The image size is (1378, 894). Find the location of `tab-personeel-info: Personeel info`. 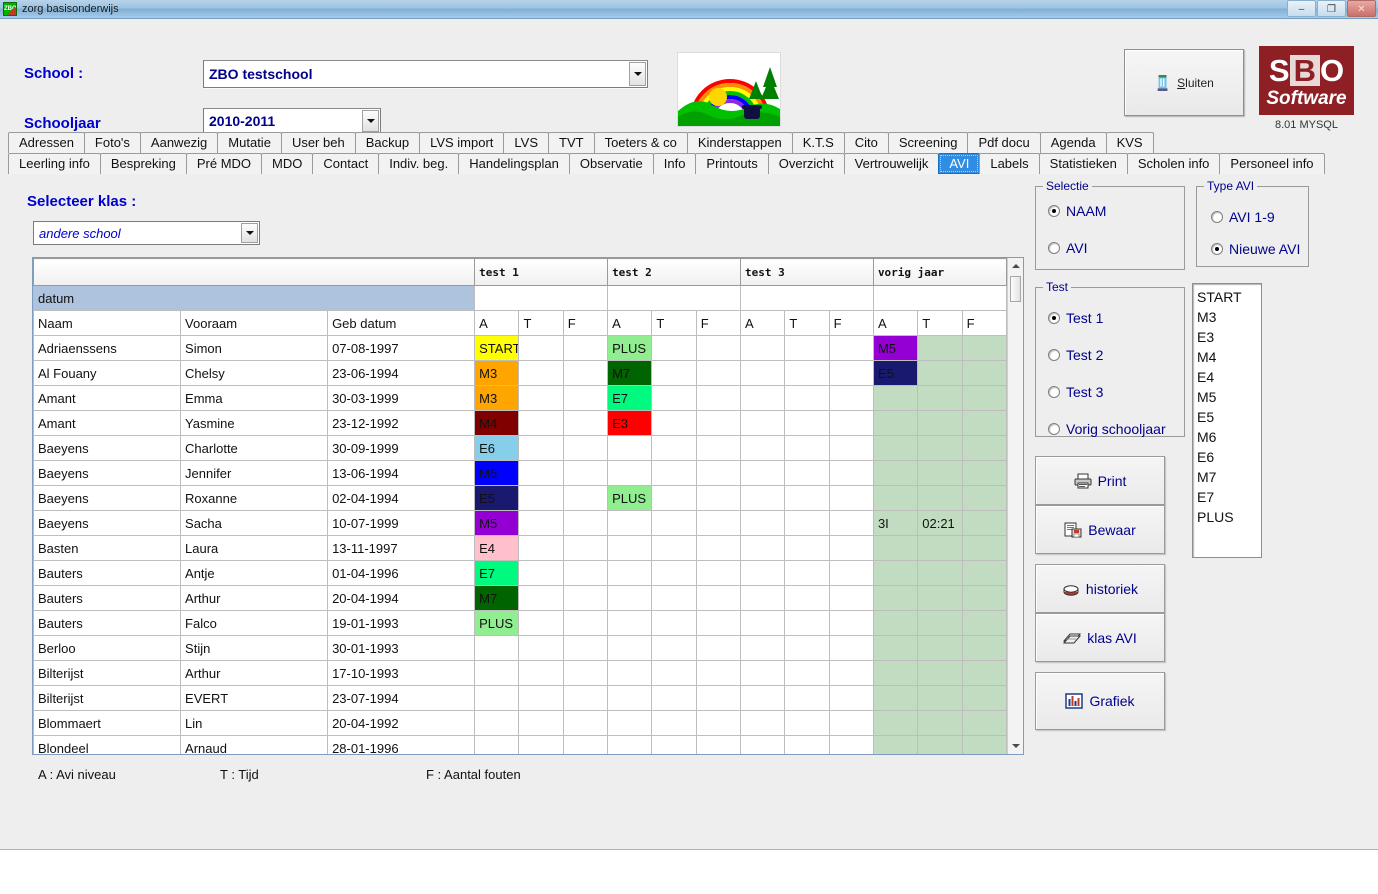

tab-personeel-info: Personeel info is located at coordinates (1272, 163).